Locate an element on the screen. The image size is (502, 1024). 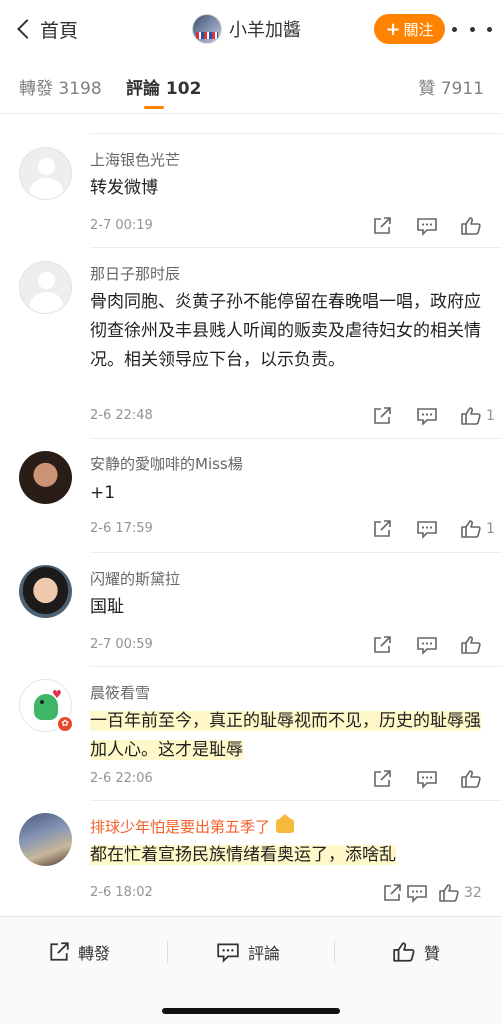
top-nav-bar: 首頁 小羊加醬 + 關注 is located at coordinates (251, 29).